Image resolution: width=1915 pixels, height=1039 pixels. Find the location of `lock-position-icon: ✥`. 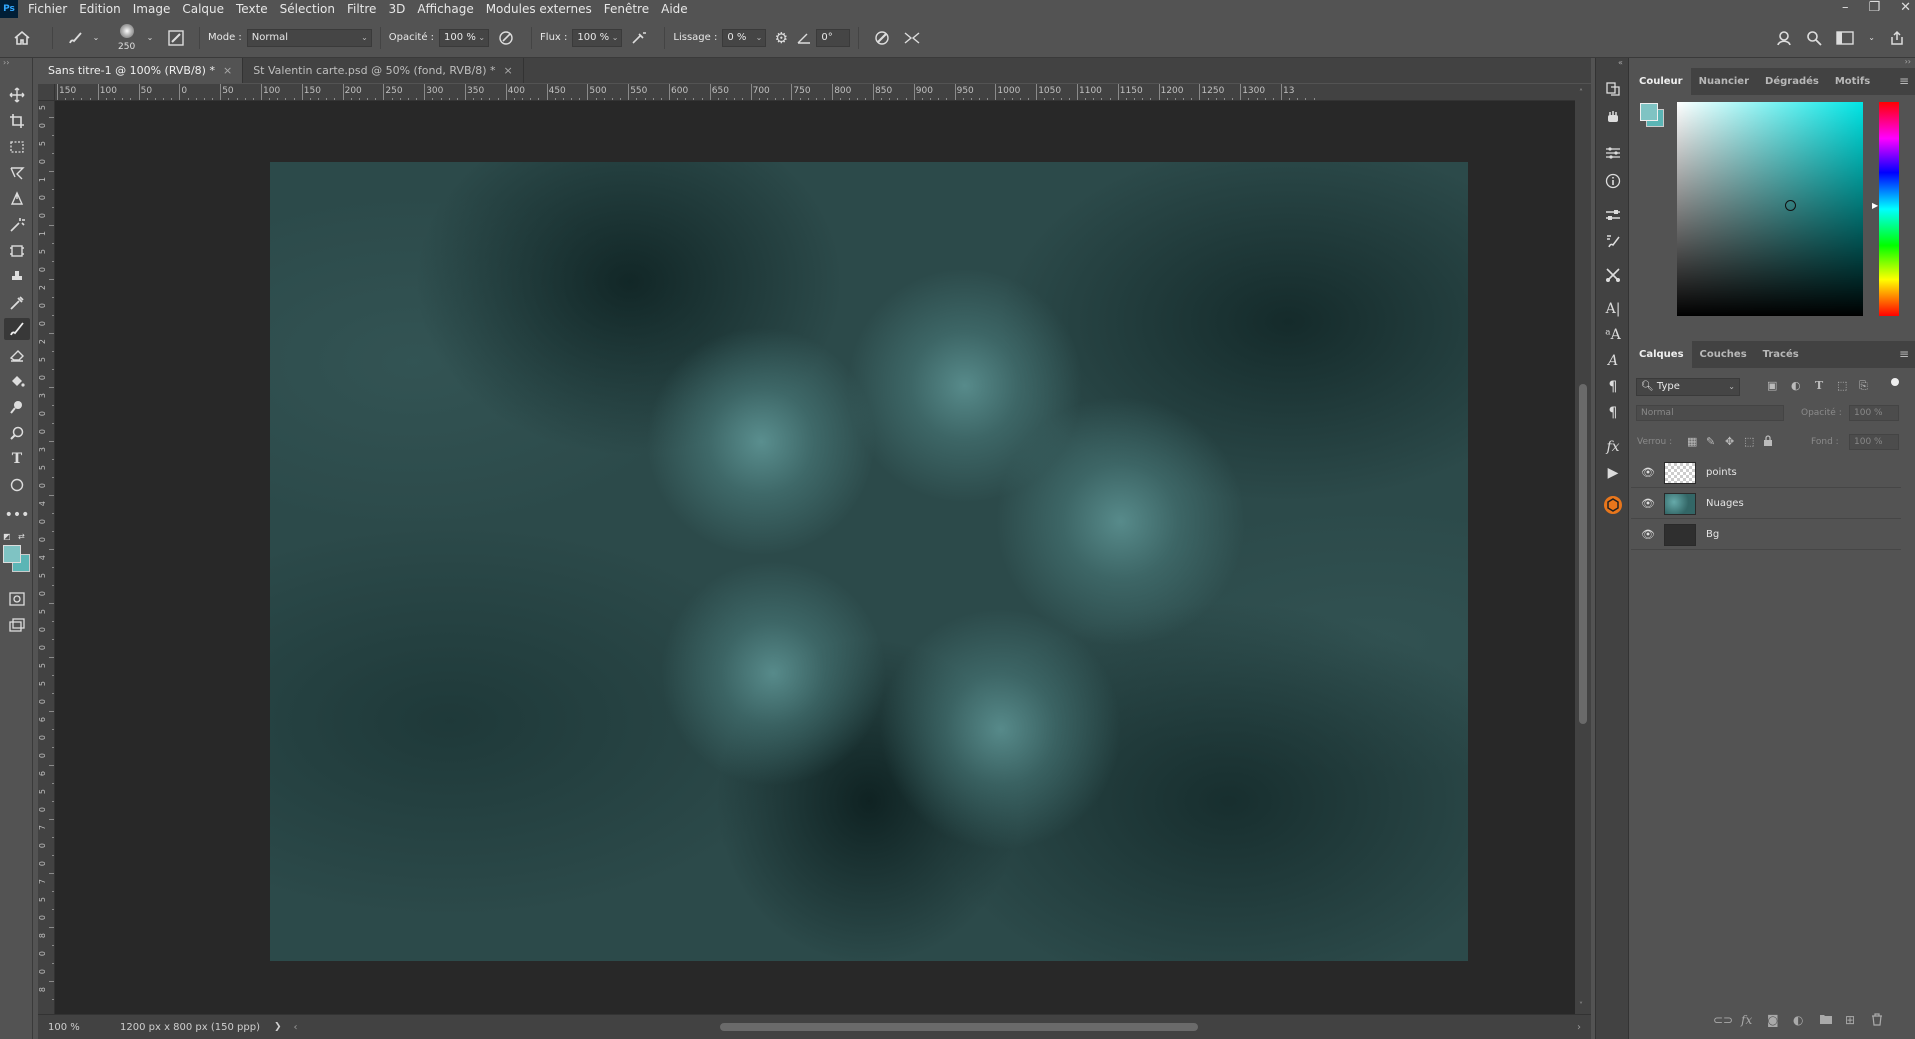

lock-position-icon: ✥ is located at coordinates (1729, 441).